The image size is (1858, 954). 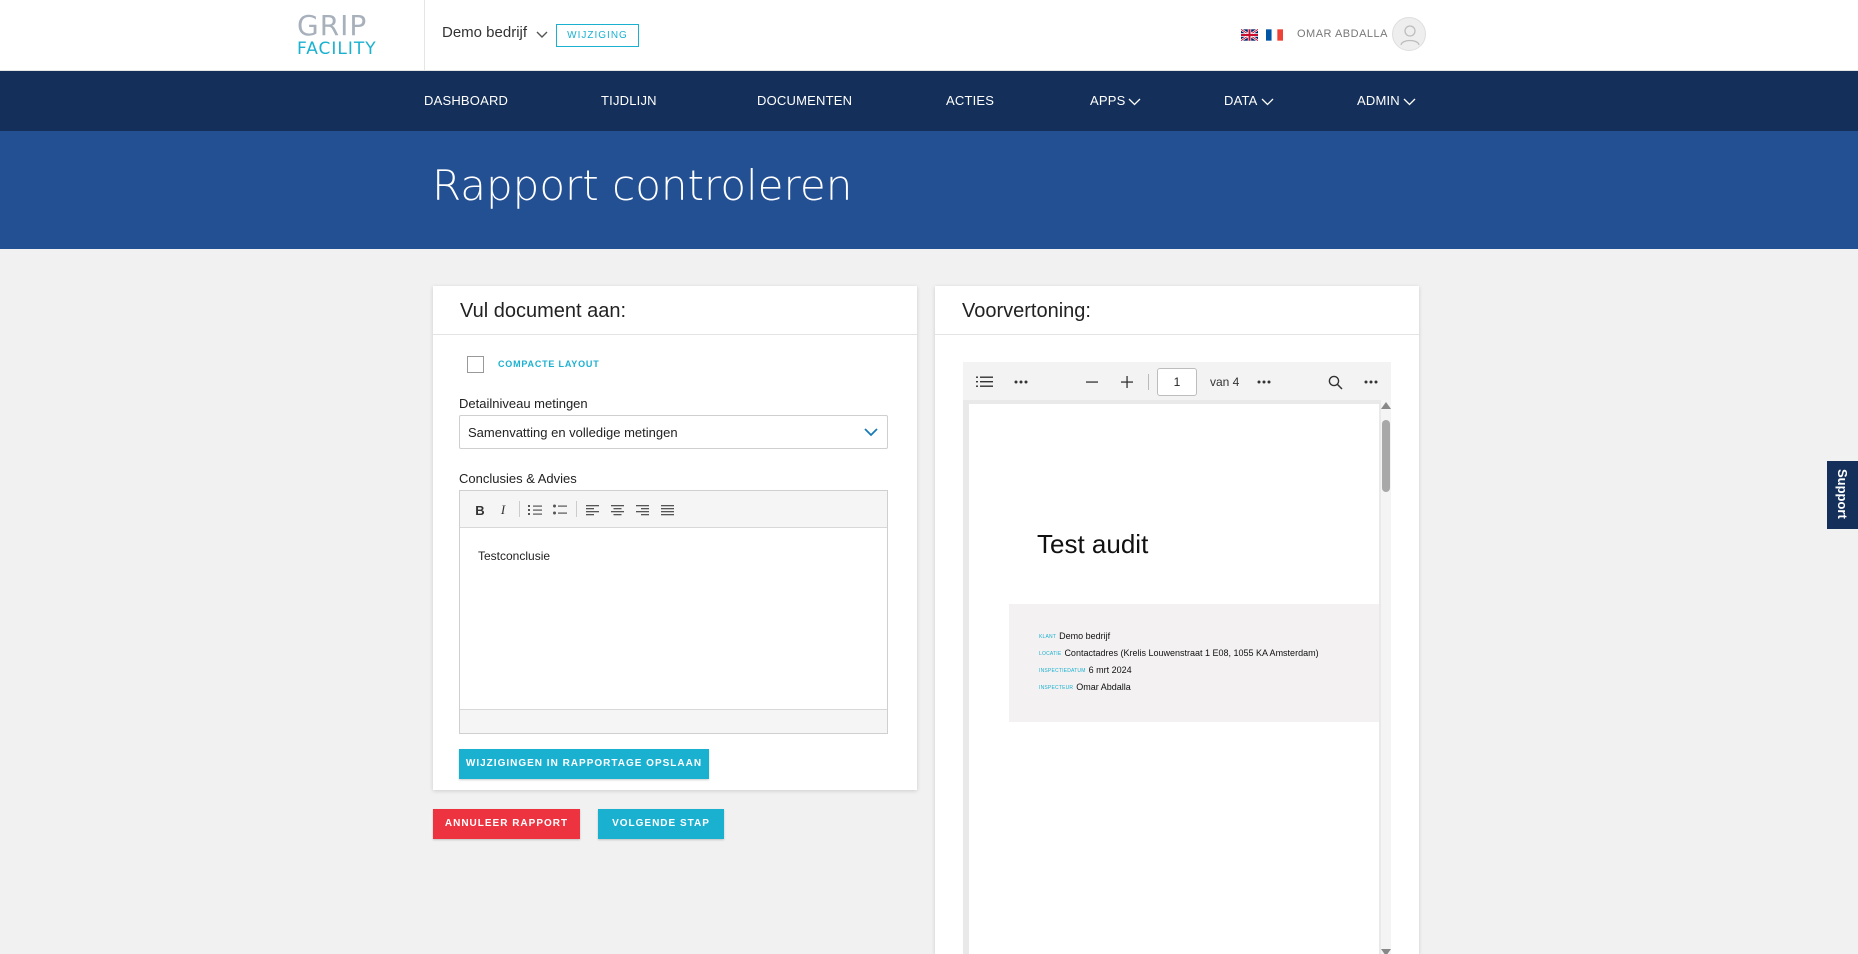 I want to click on pdf-toolbar: 1 van 4, so click(x=1177, y=381).